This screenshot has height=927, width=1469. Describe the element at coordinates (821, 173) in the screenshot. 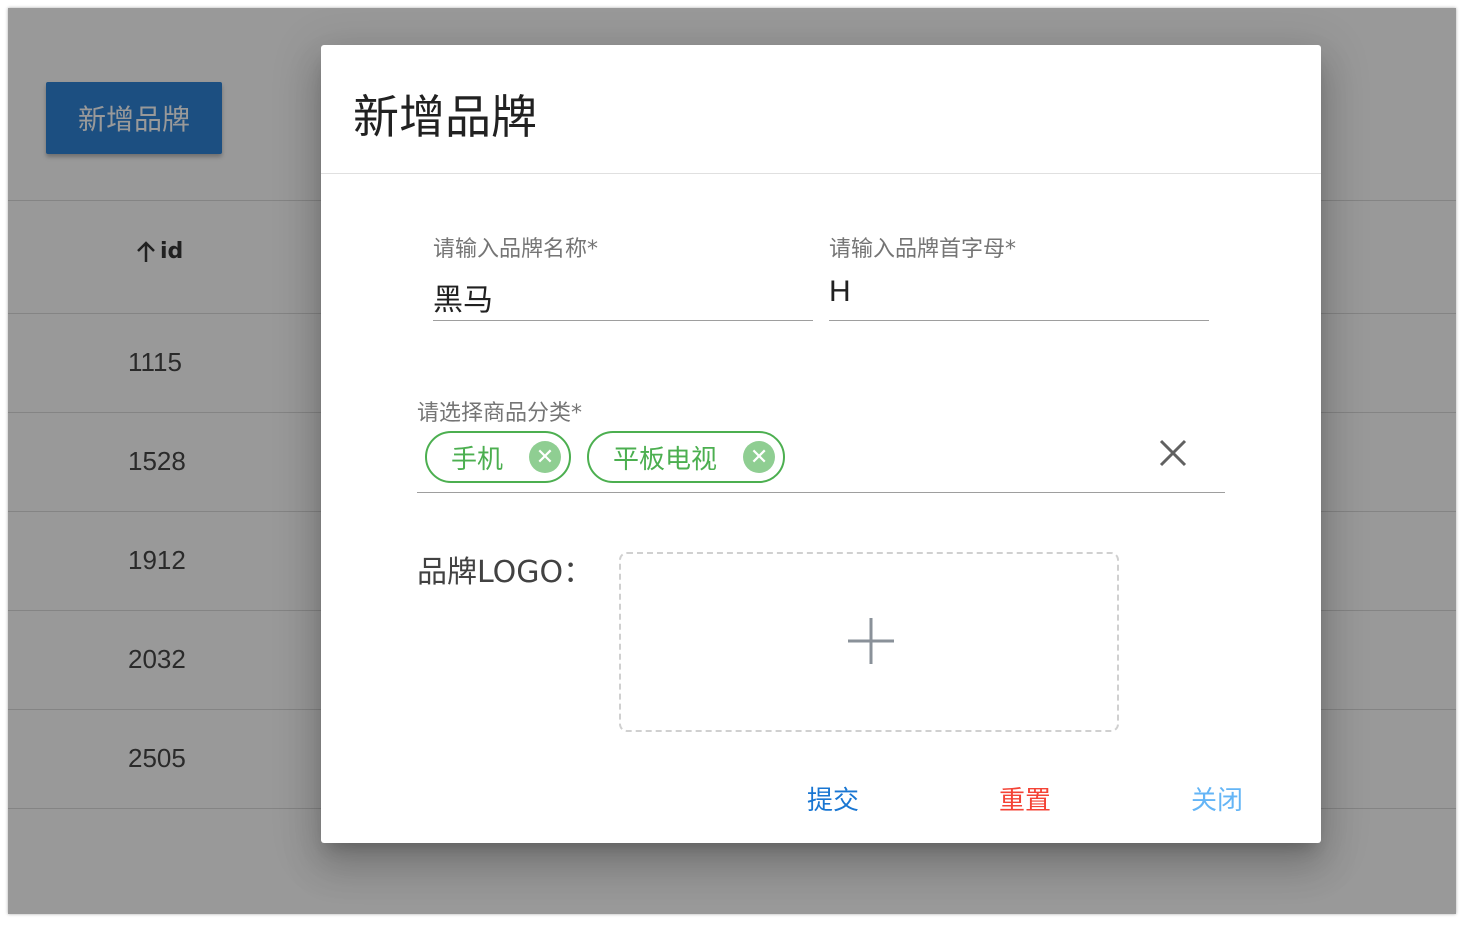

I see `dialog-divider` at that location.